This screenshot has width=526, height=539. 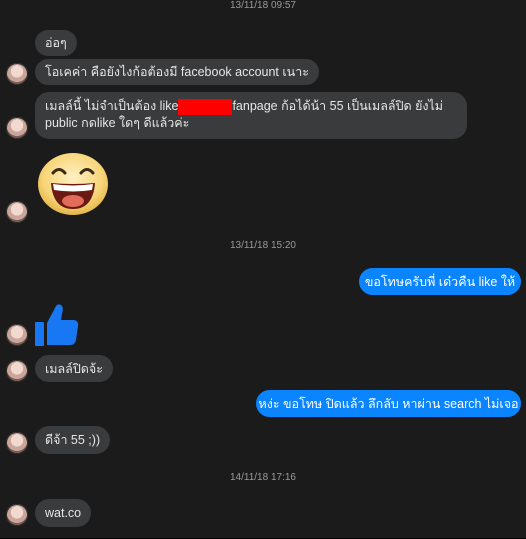 What do you see at coordinates (263, 477) in the screenshot?
I see `timestamp-3: 14/11/18 17:16` at bounding box center [263, 477].